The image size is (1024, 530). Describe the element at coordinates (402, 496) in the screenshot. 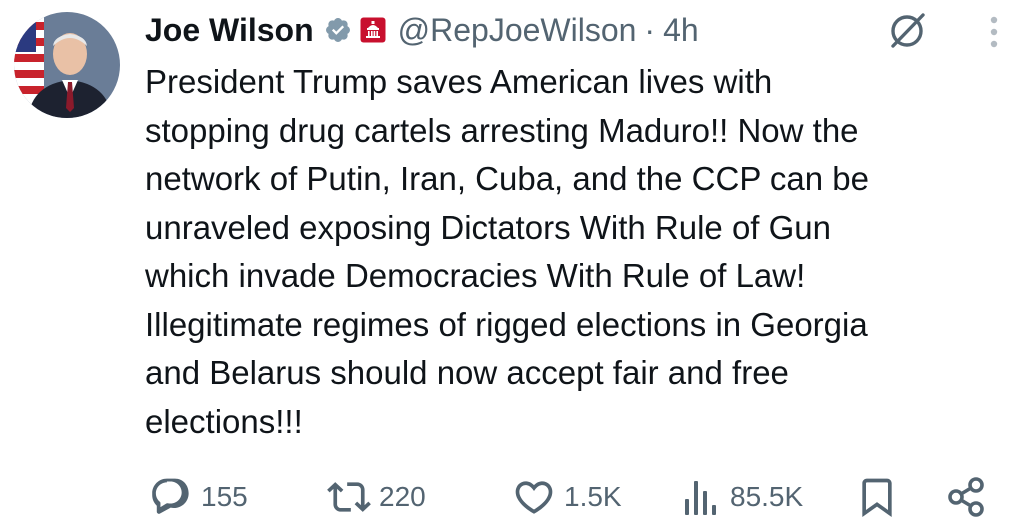

I see `repost-count: 220` at that location.